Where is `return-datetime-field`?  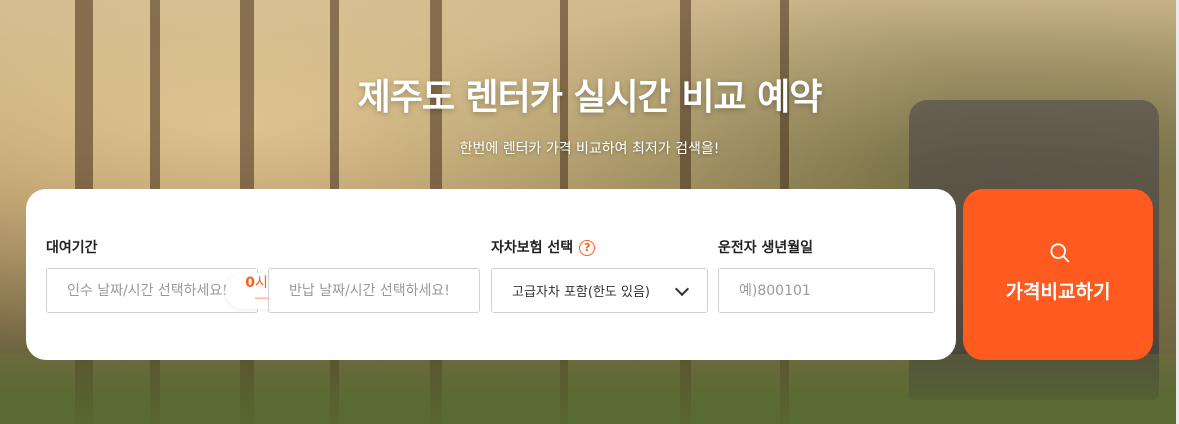
return-datetime-field is located at coordinates (374, 290).